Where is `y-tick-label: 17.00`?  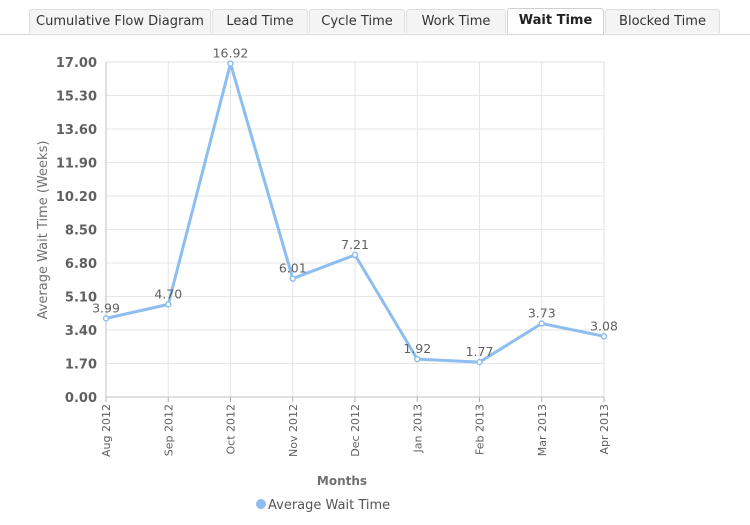
y-tick-label: 17.00 is located at coordinates (76, 63).